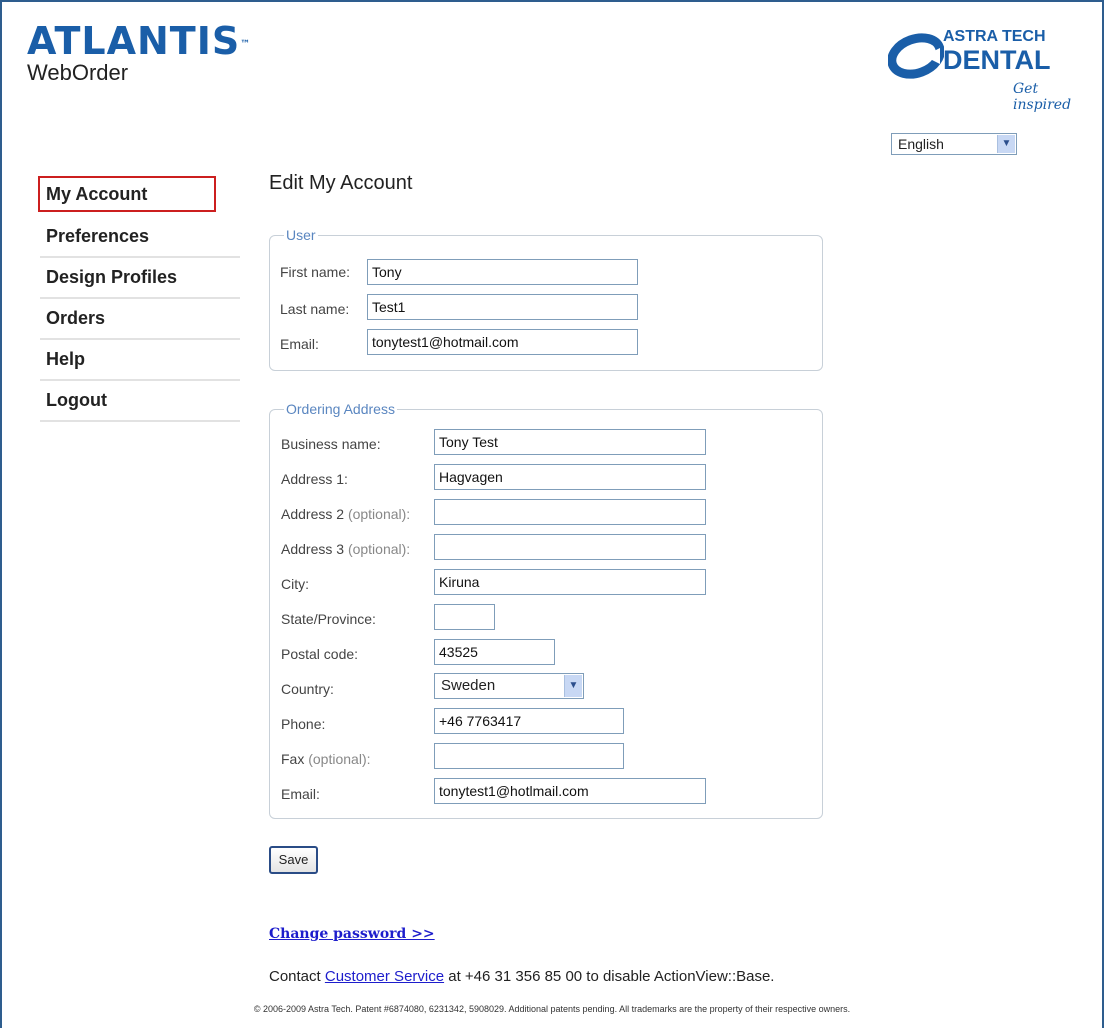  Describe the element at coordinates (921, 144) in the screenshot. I see `language-value: English` at that location.